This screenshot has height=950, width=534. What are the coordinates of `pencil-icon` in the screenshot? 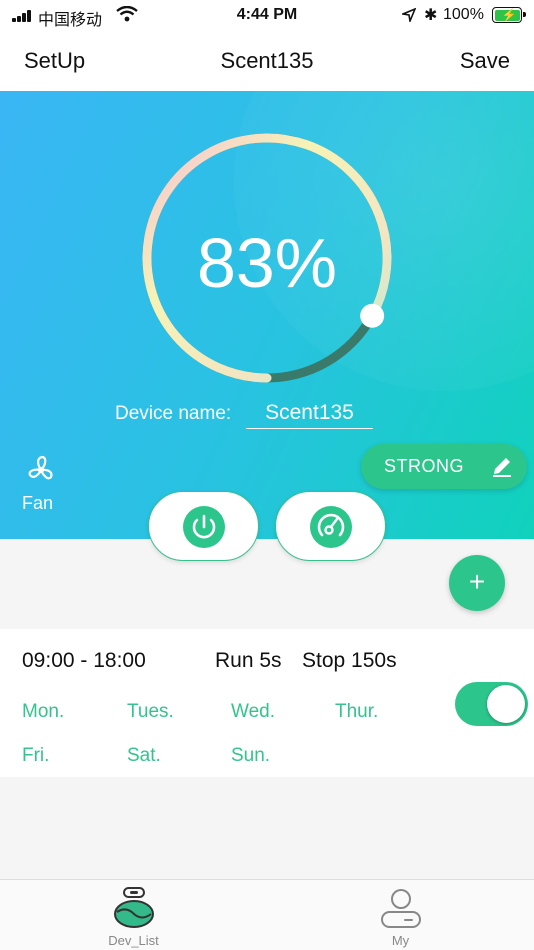 It's located at (502, 467).